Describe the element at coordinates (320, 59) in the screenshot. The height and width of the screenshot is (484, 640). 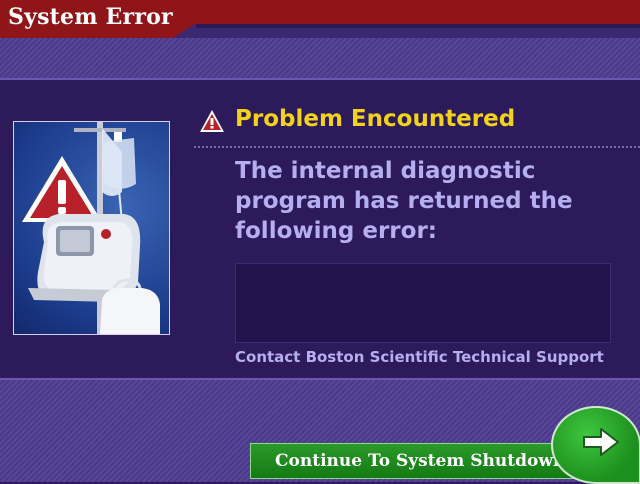
I see `top-band` at that location.